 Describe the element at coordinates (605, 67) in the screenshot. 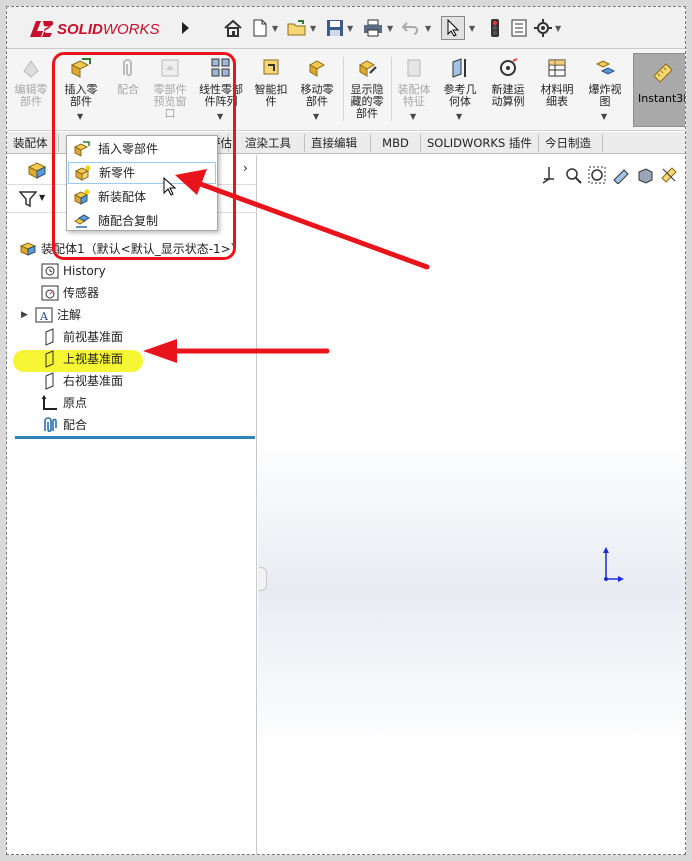

I see `exploded-view-icon` at that location.